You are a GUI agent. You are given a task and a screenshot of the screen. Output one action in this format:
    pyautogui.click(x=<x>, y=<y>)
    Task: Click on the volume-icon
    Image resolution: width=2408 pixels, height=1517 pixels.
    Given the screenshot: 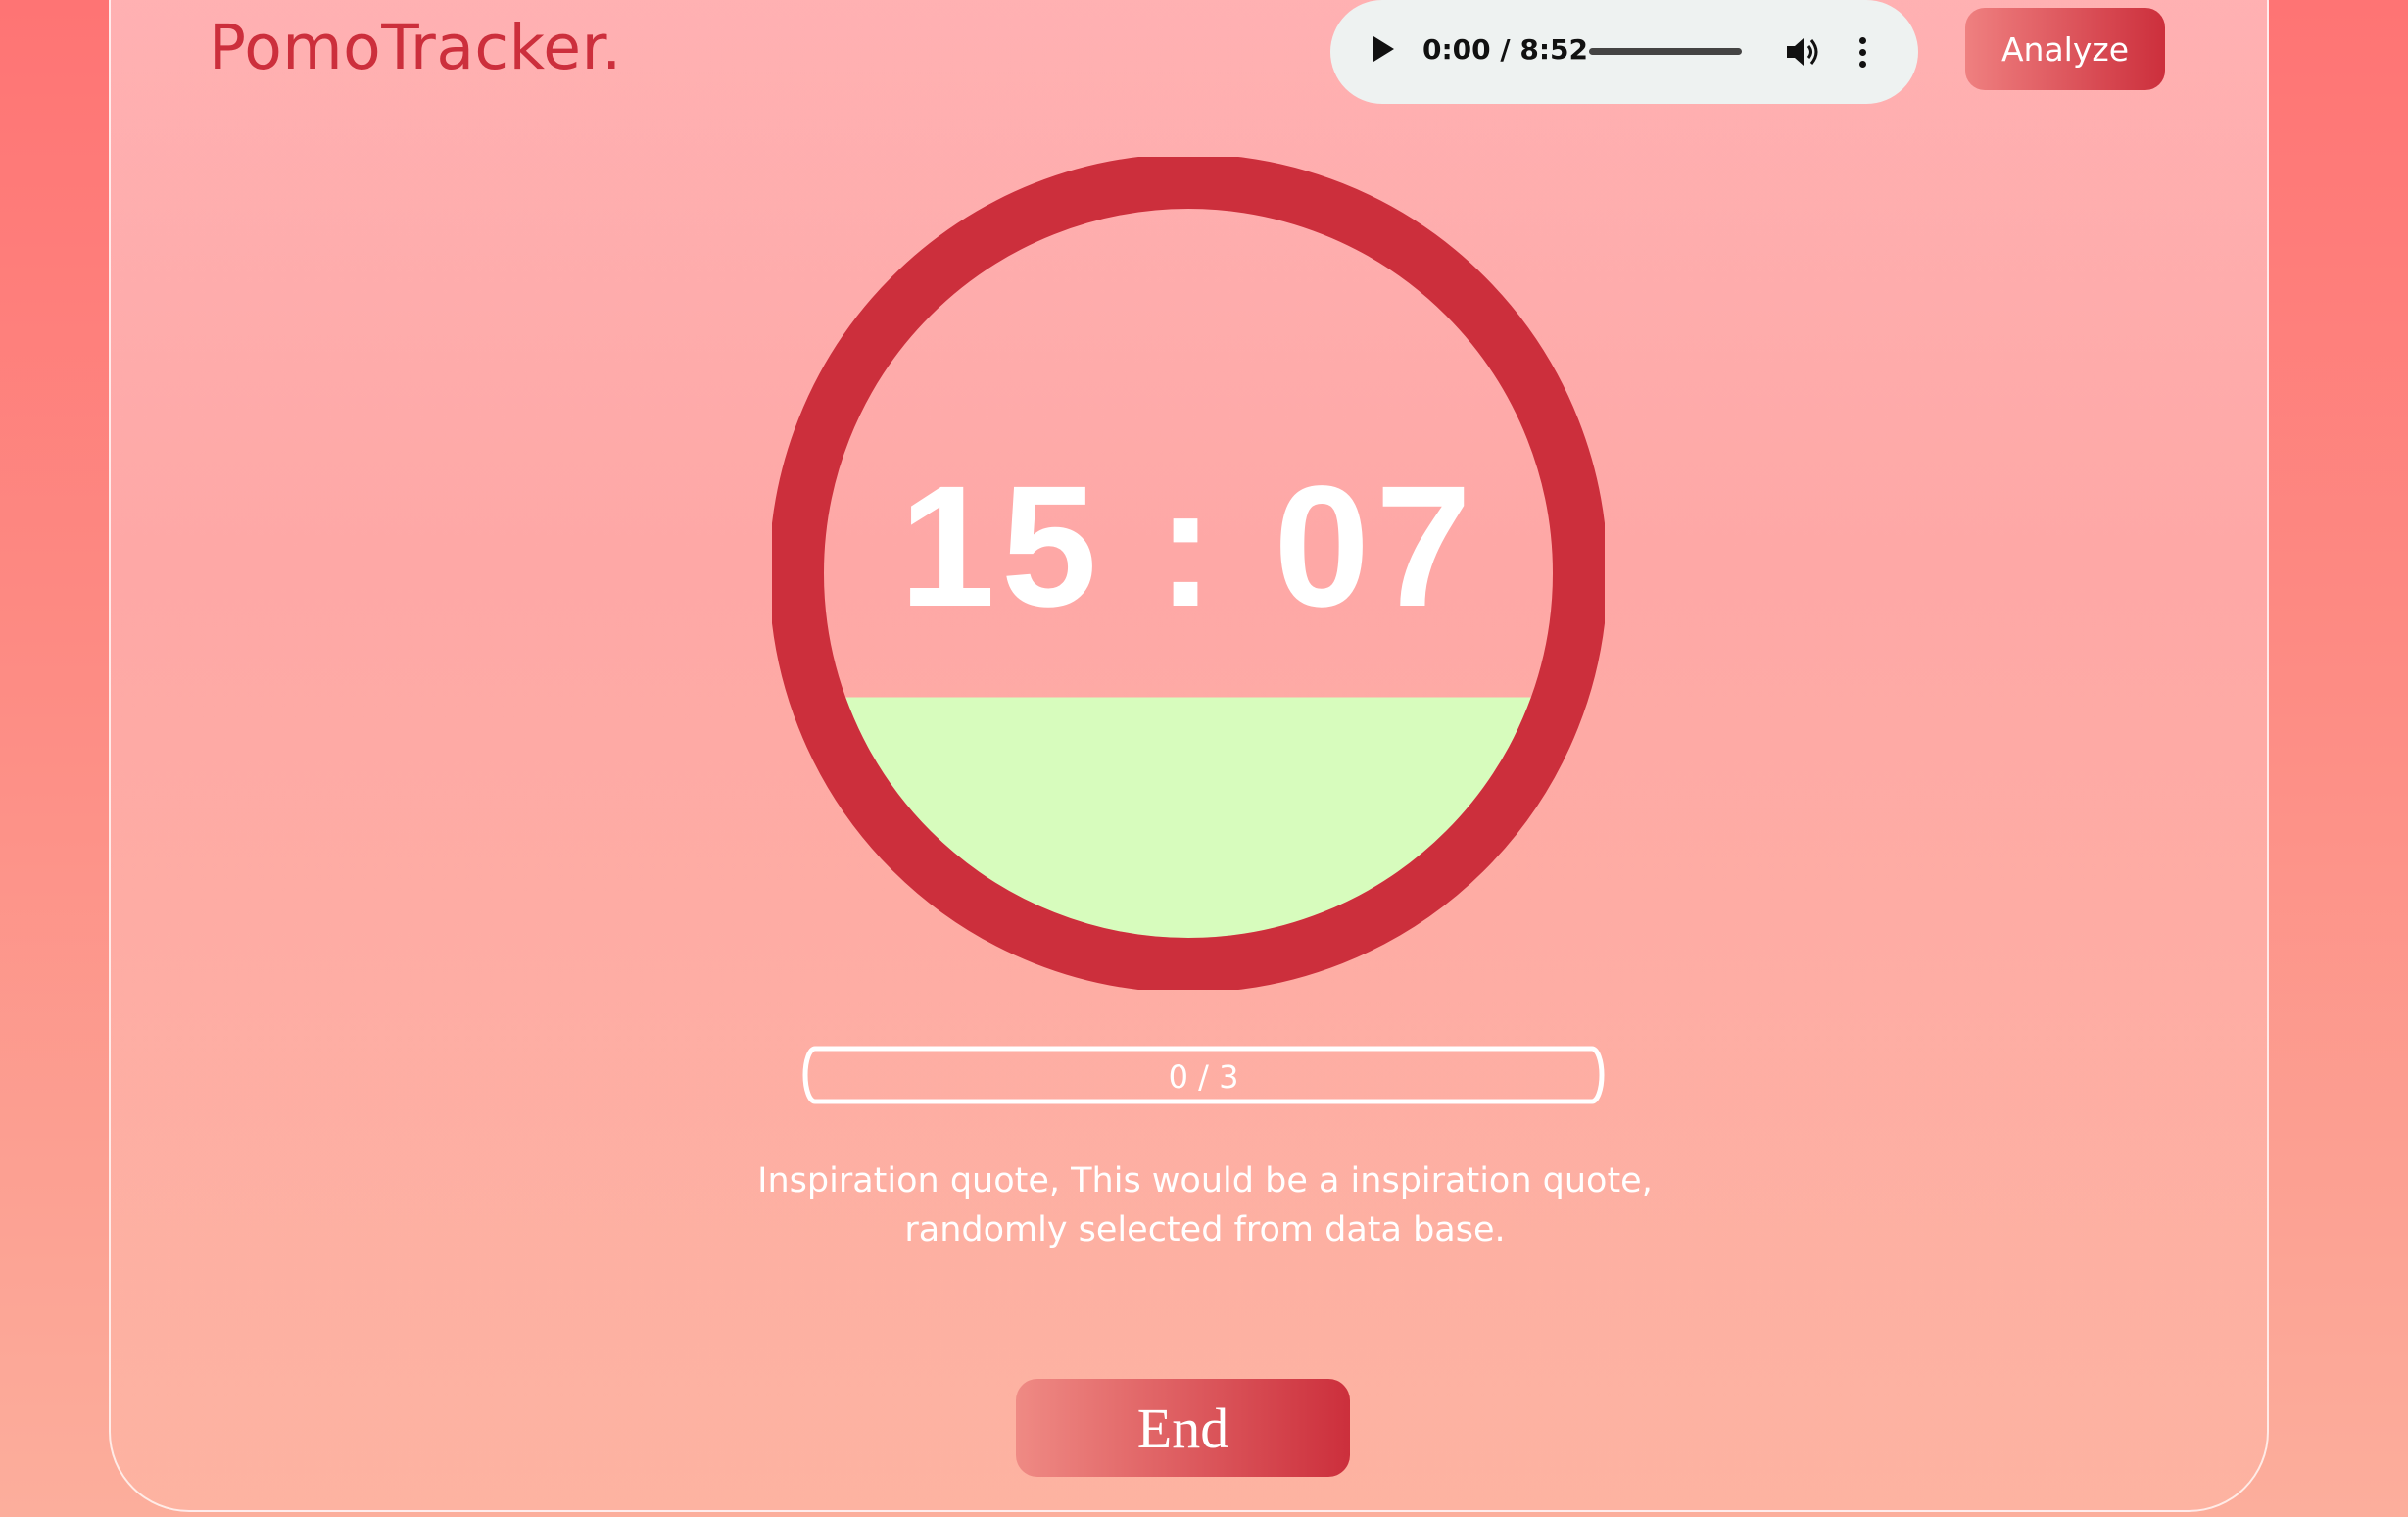 What is the action you would take?
    pyautogui.click(x=1802, y=52)
    